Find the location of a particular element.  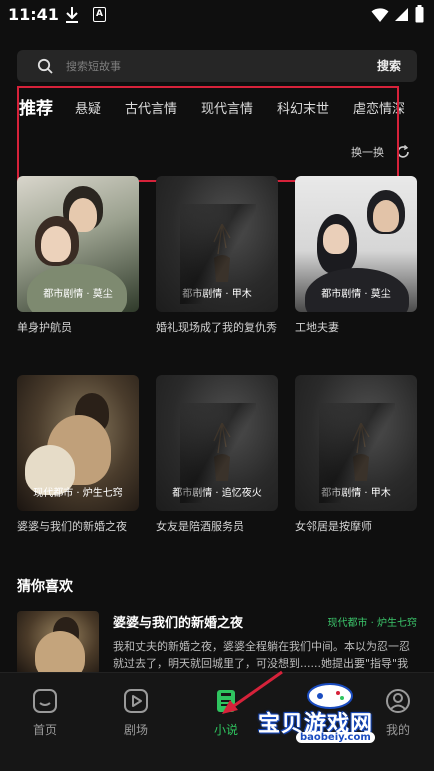

book-card: 现代都市 · 炉生七窍 婆婆与我们的新婚之夜 is located at coordinates (78, 455).